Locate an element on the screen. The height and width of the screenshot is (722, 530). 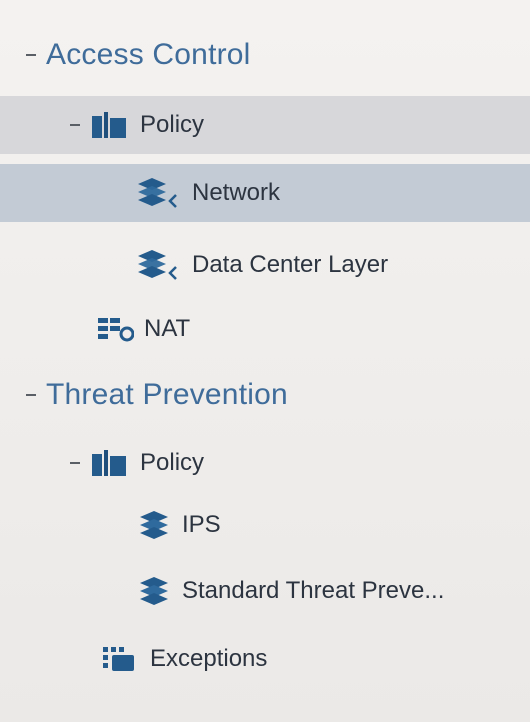
tree-node-threat-prevention: Threat Prevention is located at coordinates (265, 395).